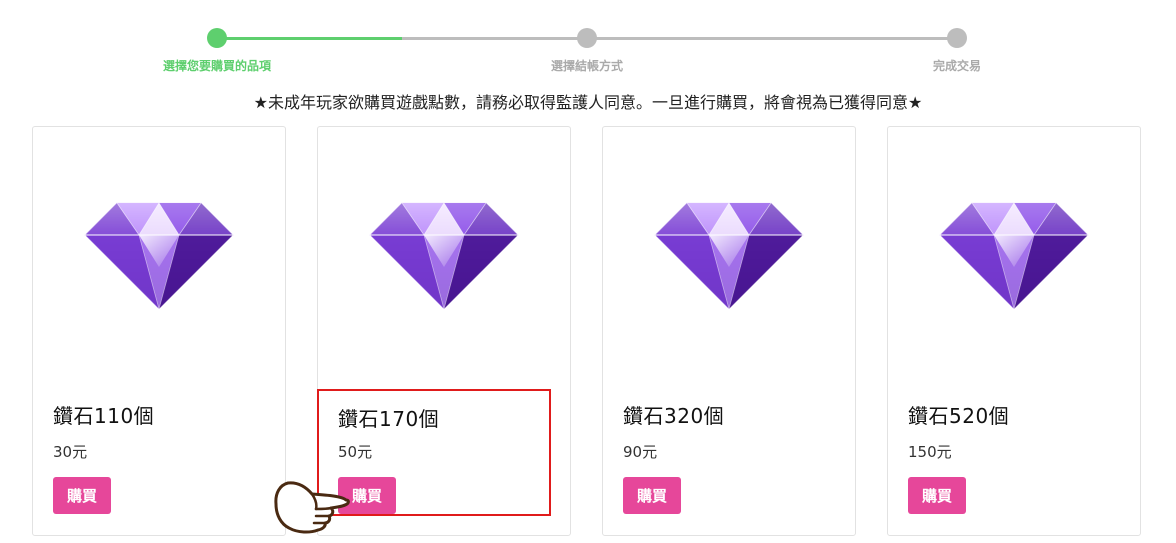 This screenshot has height=543, width=1176. I want to click on progress-line-pending, so click(679, 38).